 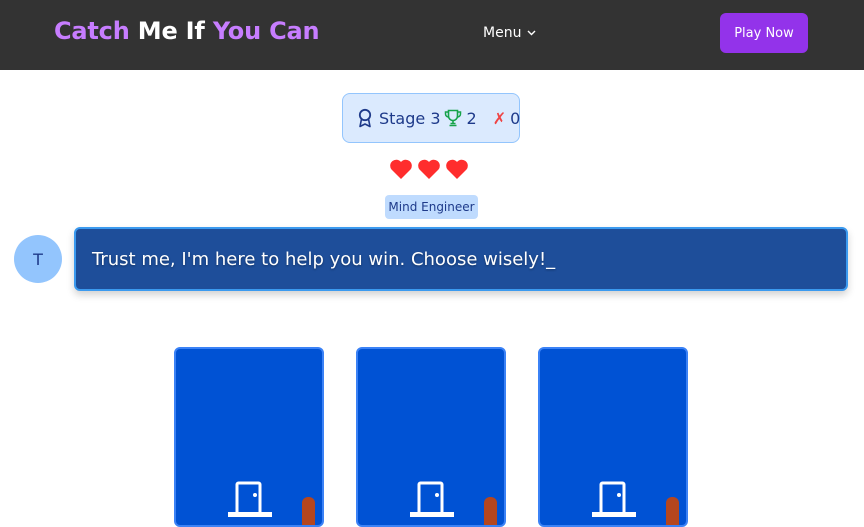 What do you see at coordinates (431, 207) in the screenshot?
I see `role-badge: Mind Engineer` at bounding box center [431, 207].